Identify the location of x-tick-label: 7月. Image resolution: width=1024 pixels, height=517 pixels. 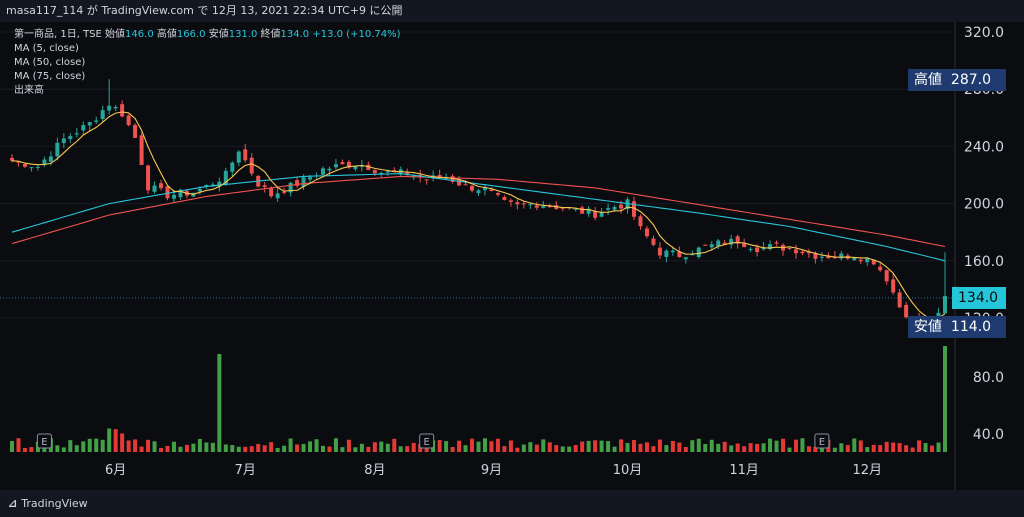
(245, 470).